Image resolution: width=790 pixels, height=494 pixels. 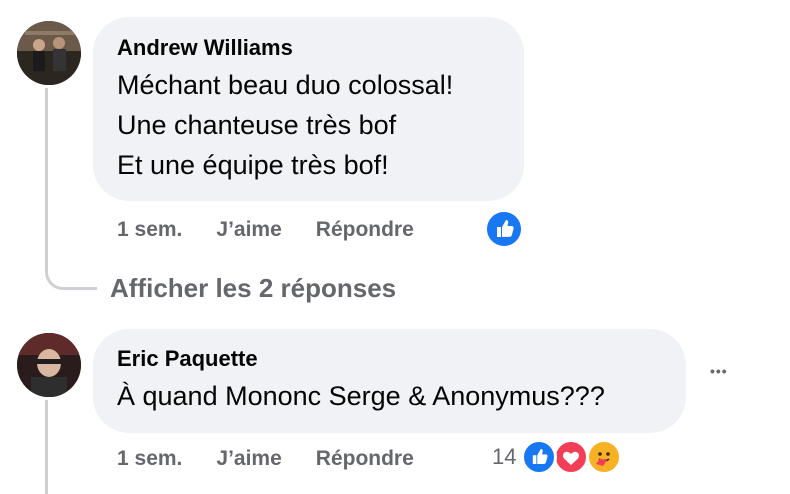 What do you see at coordinates (257, 125) in the screenshot?
I see `comment-text-line: Une chanteuse très bof` at bounding box center [257, 125].